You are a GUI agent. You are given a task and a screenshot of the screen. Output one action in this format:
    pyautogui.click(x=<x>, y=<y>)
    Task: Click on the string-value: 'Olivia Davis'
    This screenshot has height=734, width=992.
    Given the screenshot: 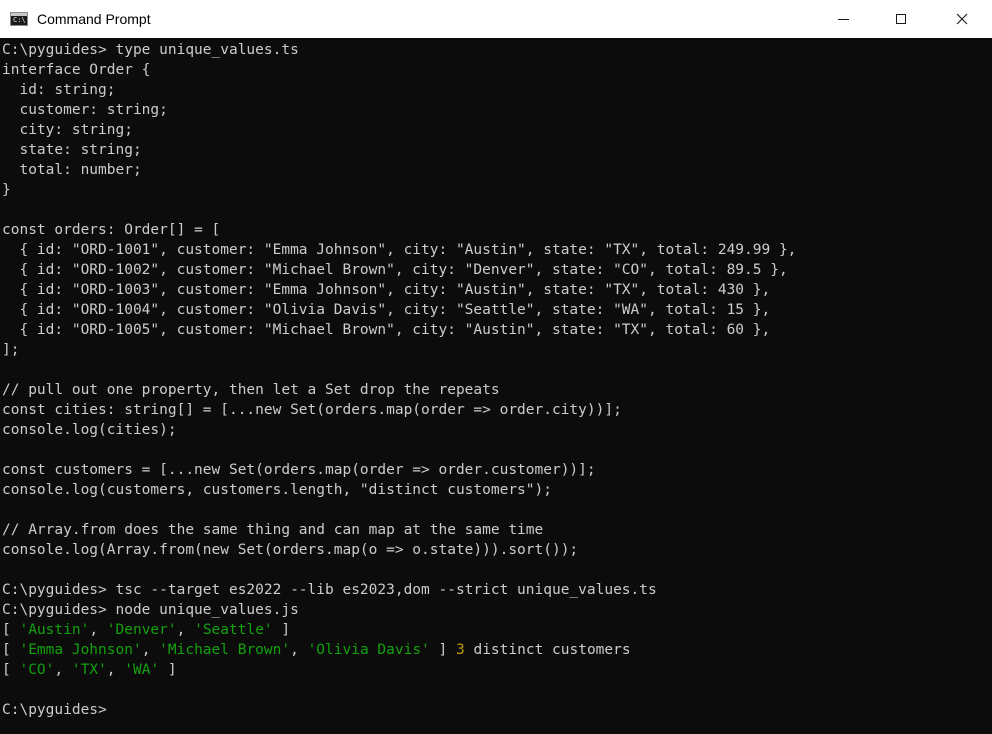 What is the action you would take?
    pyautogui.click(x=368, y=650)
    